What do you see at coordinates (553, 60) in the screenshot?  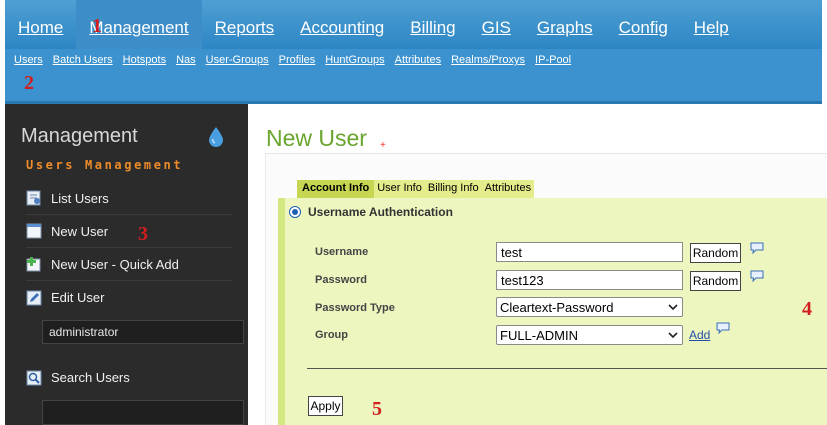 I see `submenu-ip-pool: IP-Pool` at bounding box center [553, 60].